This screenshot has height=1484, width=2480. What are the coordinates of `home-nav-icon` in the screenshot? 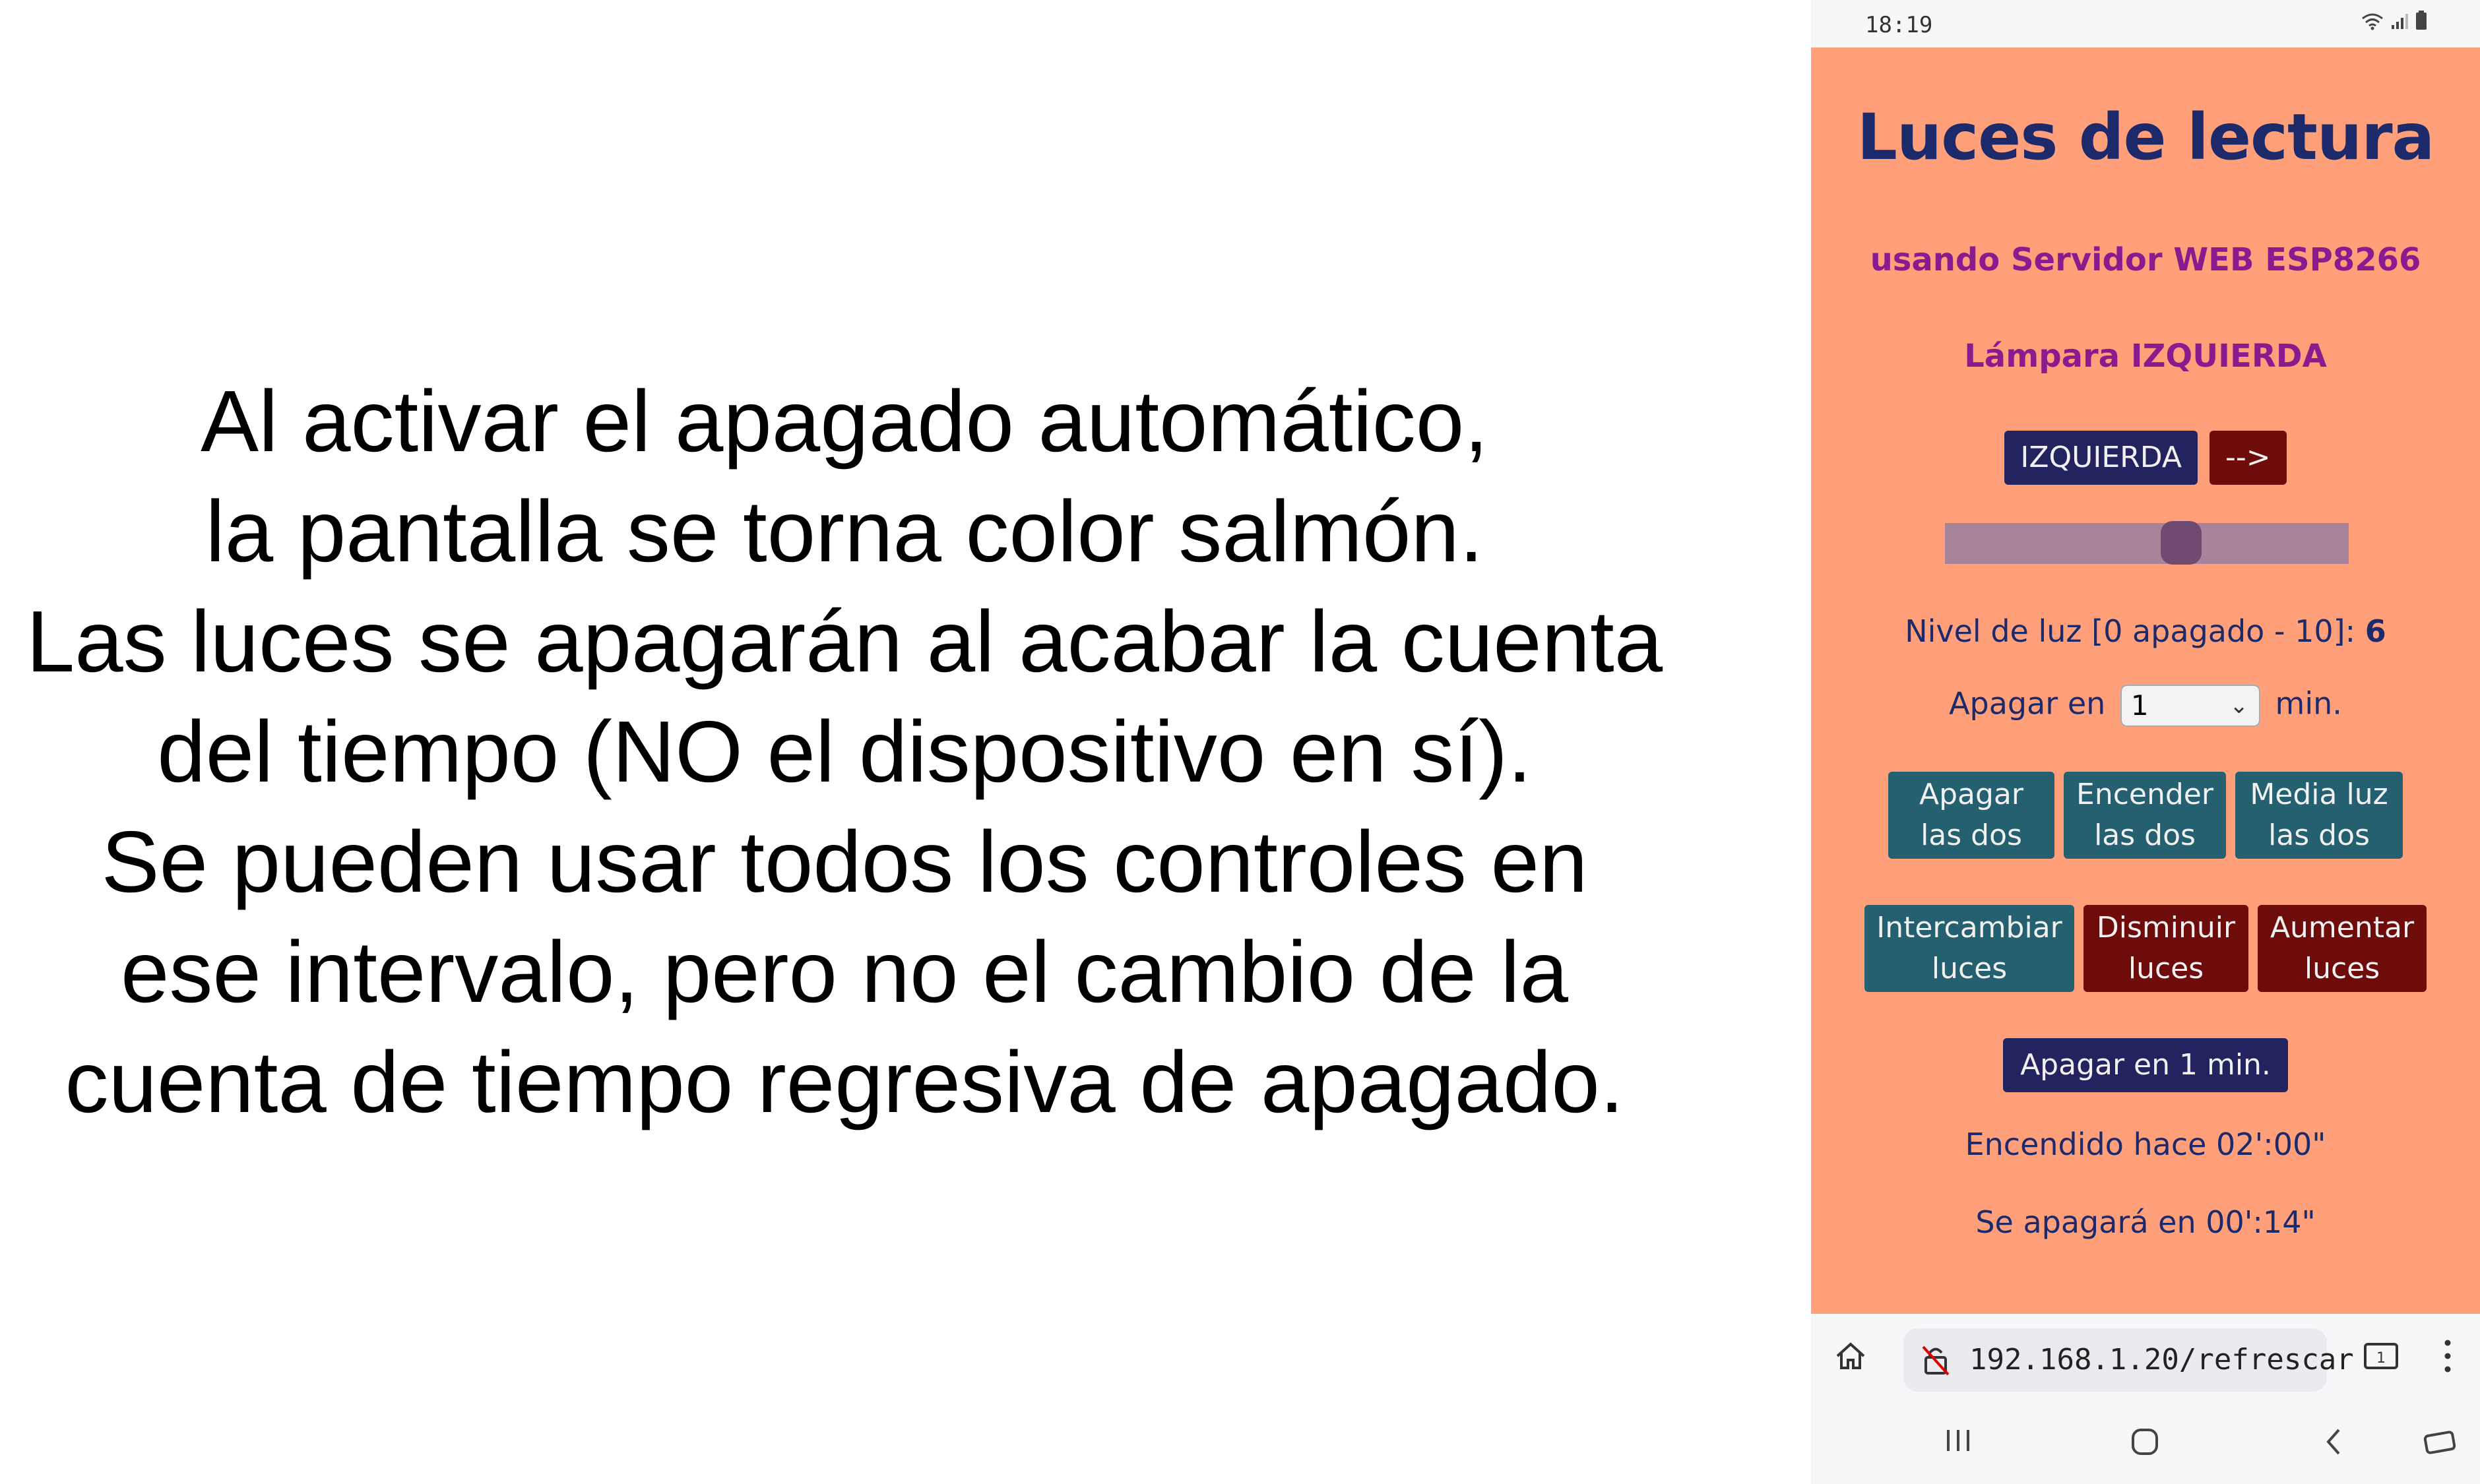 It's located at (2144, 1443).